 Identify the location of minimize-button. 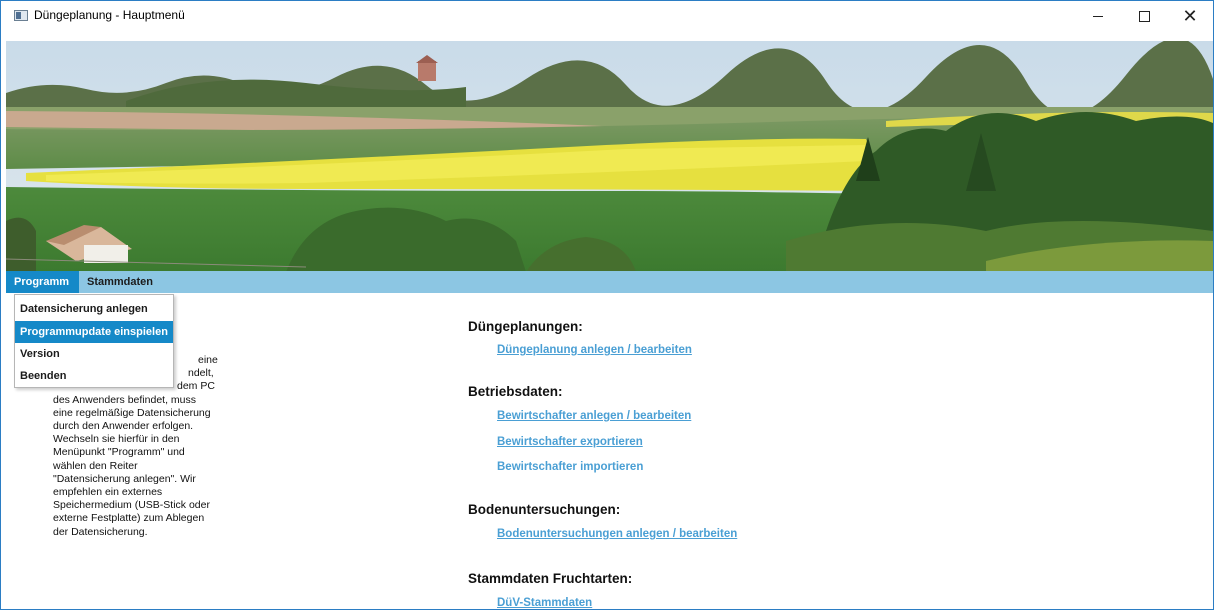
(1098, 16).